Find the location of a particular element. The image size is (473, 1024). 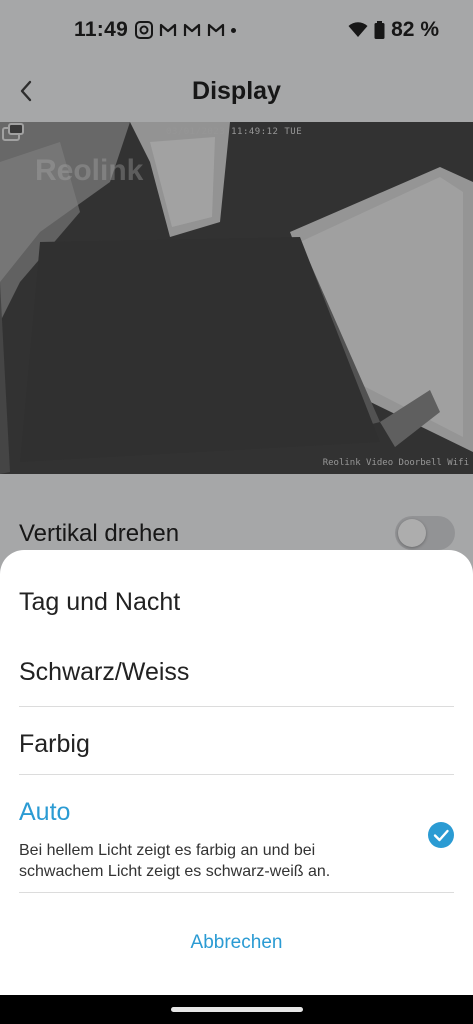

home-indicator is located at coordinates (237, 1009).